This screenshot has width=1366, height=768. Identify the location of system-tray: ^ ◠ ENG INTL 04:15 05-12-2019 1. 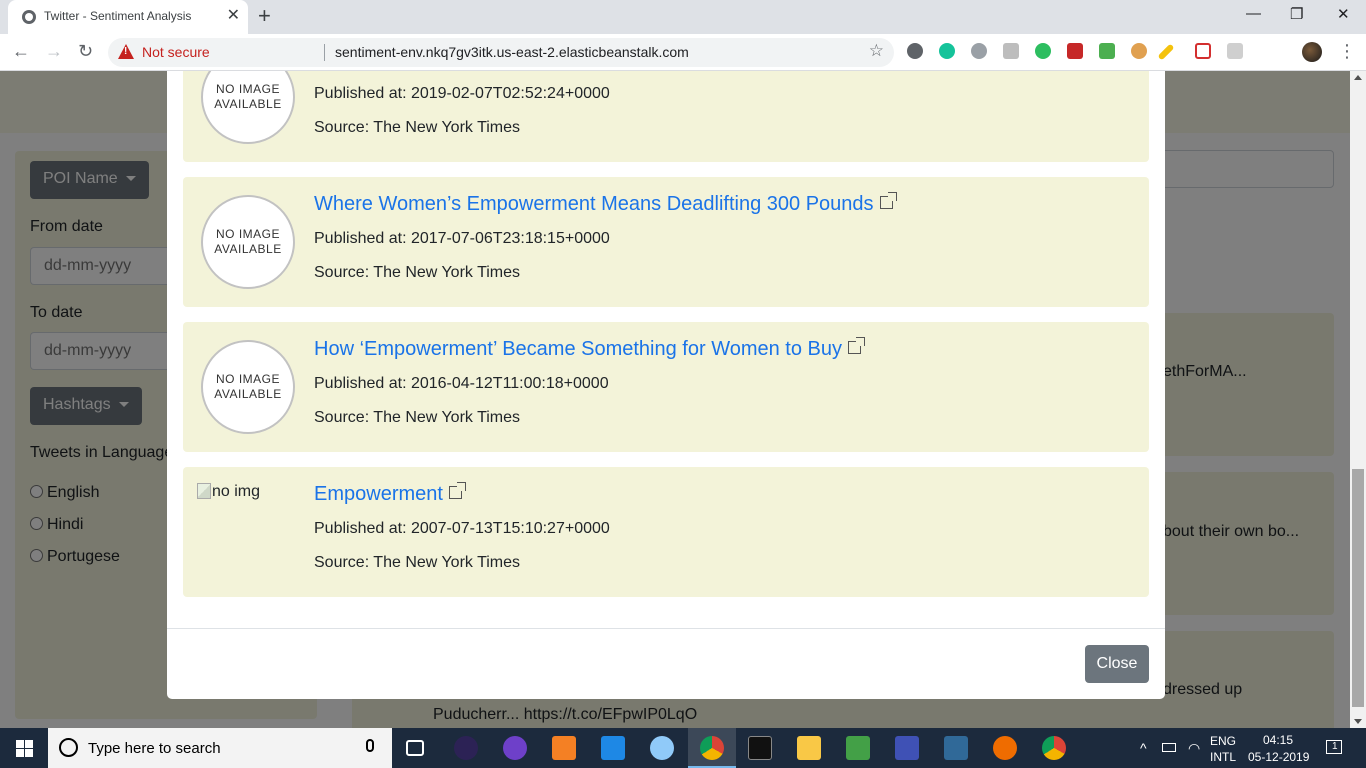
(1253, 748).